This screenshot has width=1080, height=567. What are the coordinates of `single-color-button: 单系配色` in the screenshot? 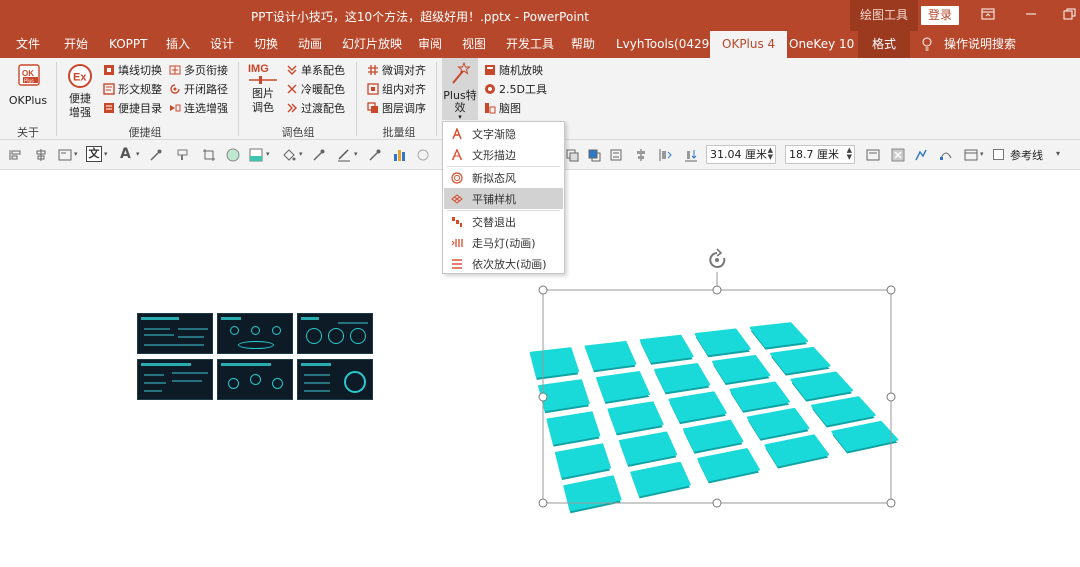 It's located at (315, 70).